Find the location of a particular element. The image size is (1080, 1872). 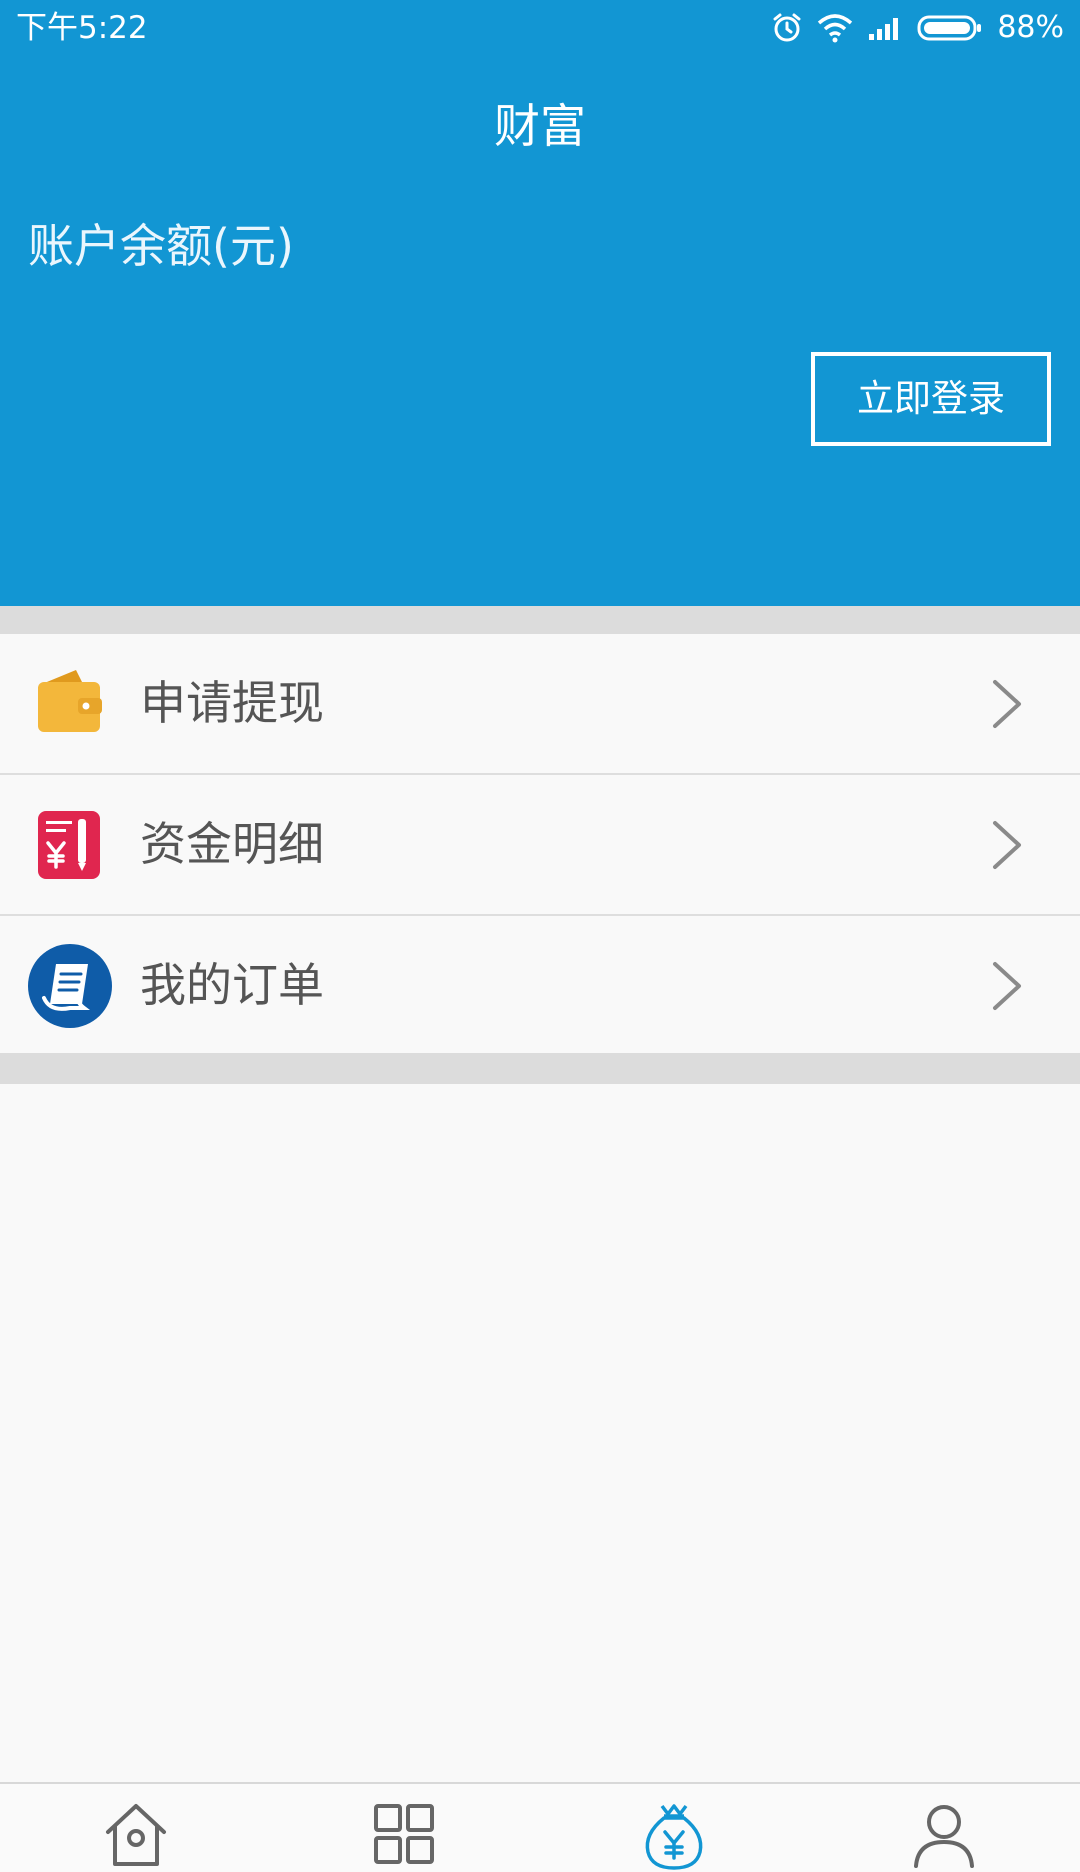

home-icon is located at coordinates (136, 1834).